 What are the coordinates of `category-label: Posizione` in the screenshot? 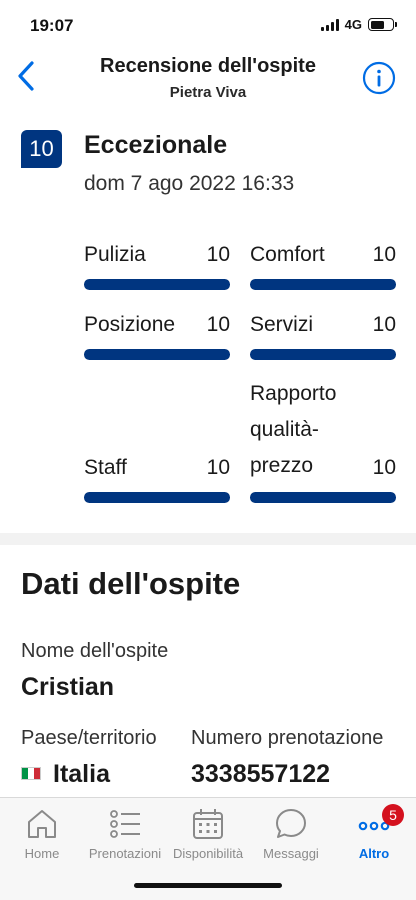 It's located at (130, 324).